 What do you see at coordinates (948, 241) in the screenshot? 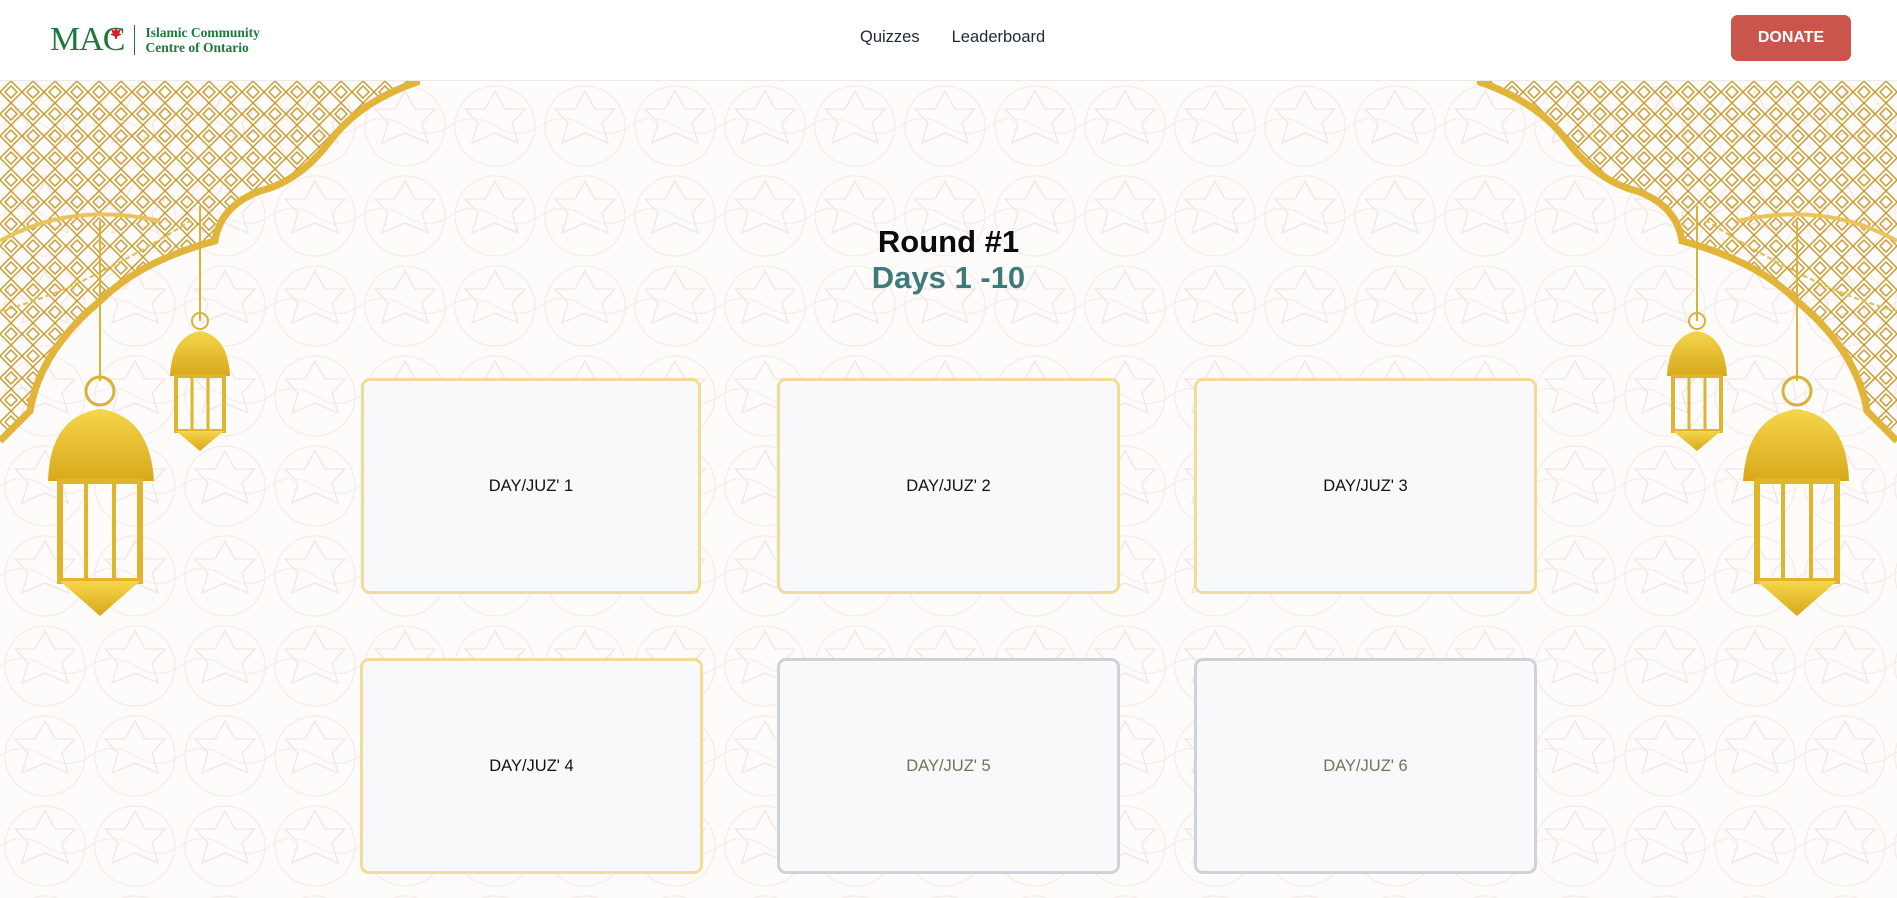
I see `round-title: Round #1` at bounding box center [948, 241].